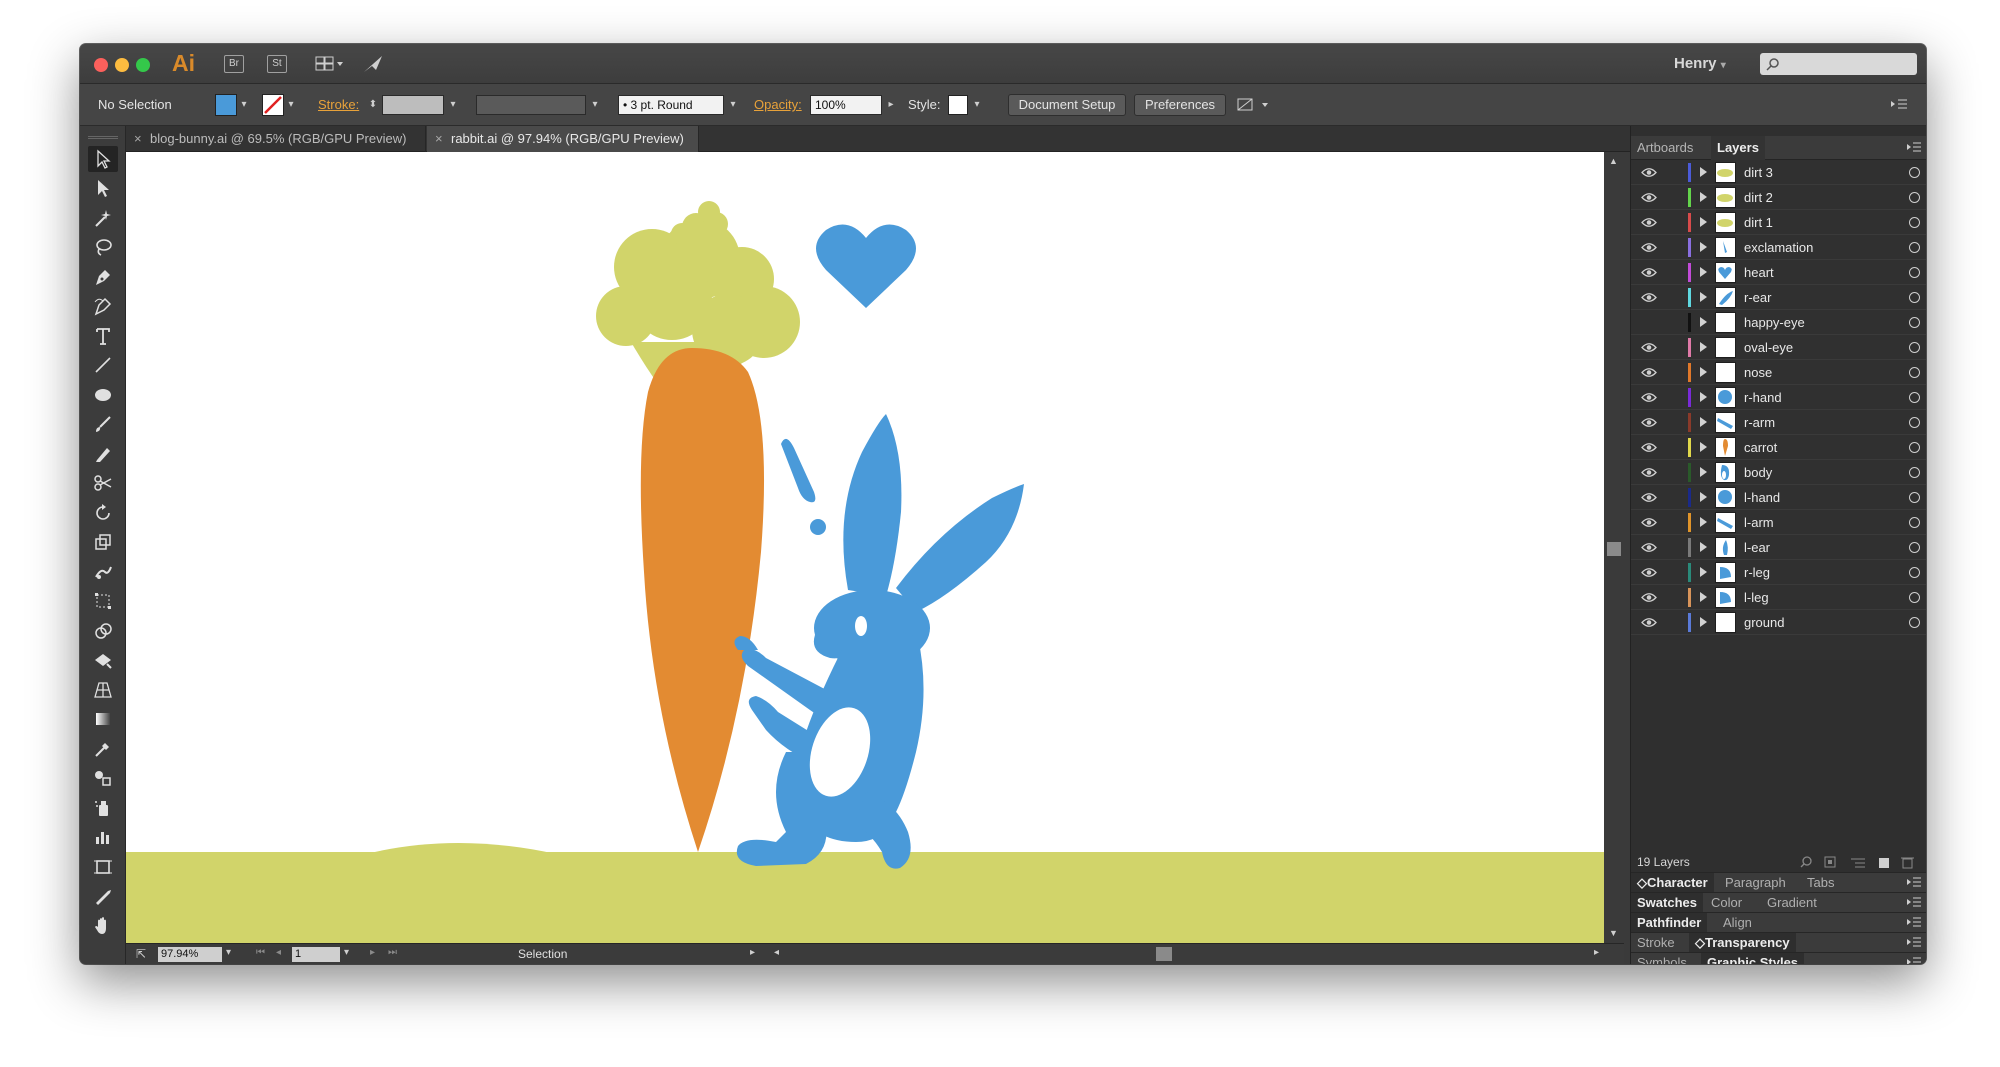 The image size is (2000, 1067). I want to click on tab-character: ◇Character, so click(1672, 883).